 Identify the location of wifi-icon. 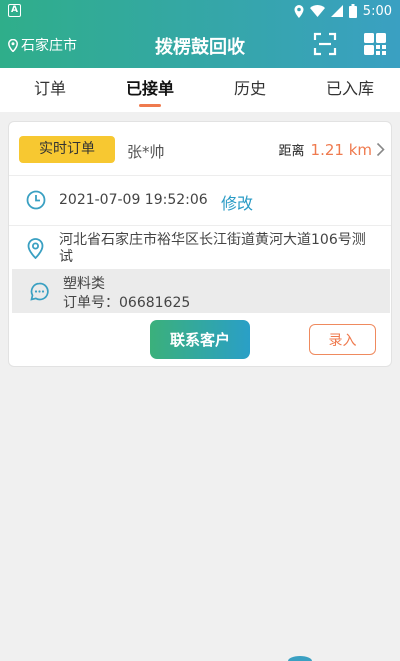
(317, 11).